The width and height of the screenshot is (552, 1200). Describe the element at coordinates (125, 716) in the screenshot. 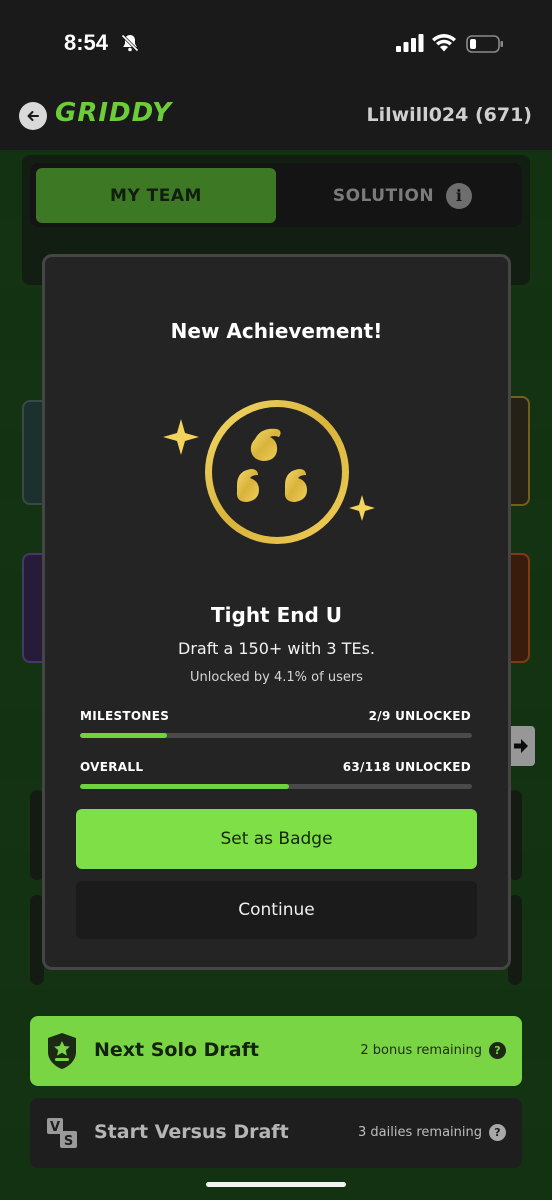

I see `milestones-label: MILESTONES` at that location.